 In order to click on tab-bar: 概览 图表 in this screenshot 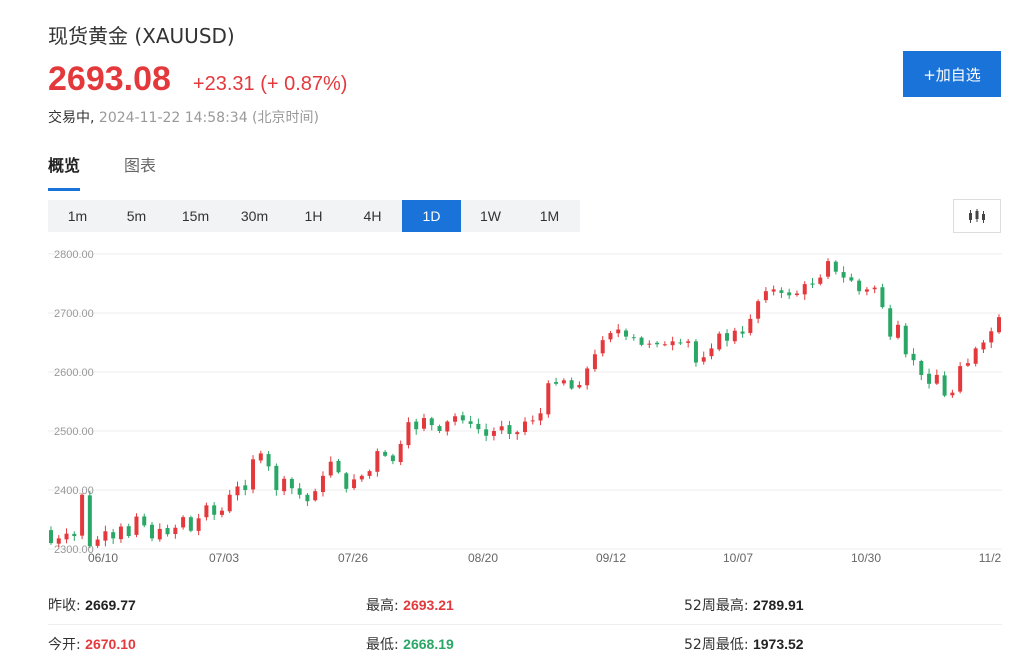, I will do `click(124, 171)`.